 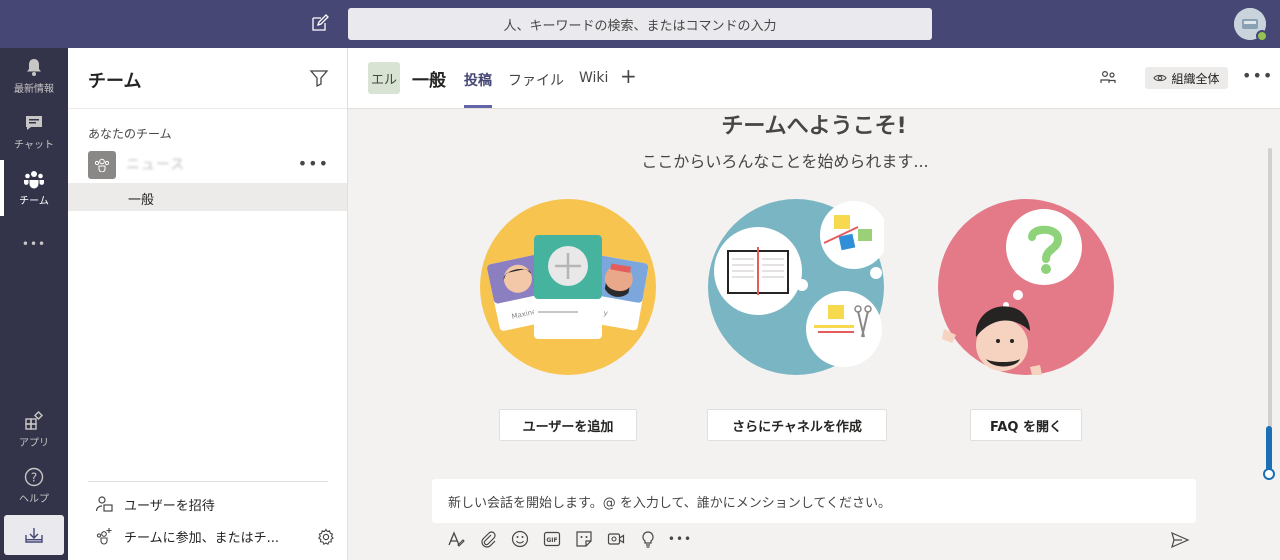 What do you see at coordinates (593, 78) in the screenshot?
I see `tab-wiki: Wiki` at bounding box center [593, 78].